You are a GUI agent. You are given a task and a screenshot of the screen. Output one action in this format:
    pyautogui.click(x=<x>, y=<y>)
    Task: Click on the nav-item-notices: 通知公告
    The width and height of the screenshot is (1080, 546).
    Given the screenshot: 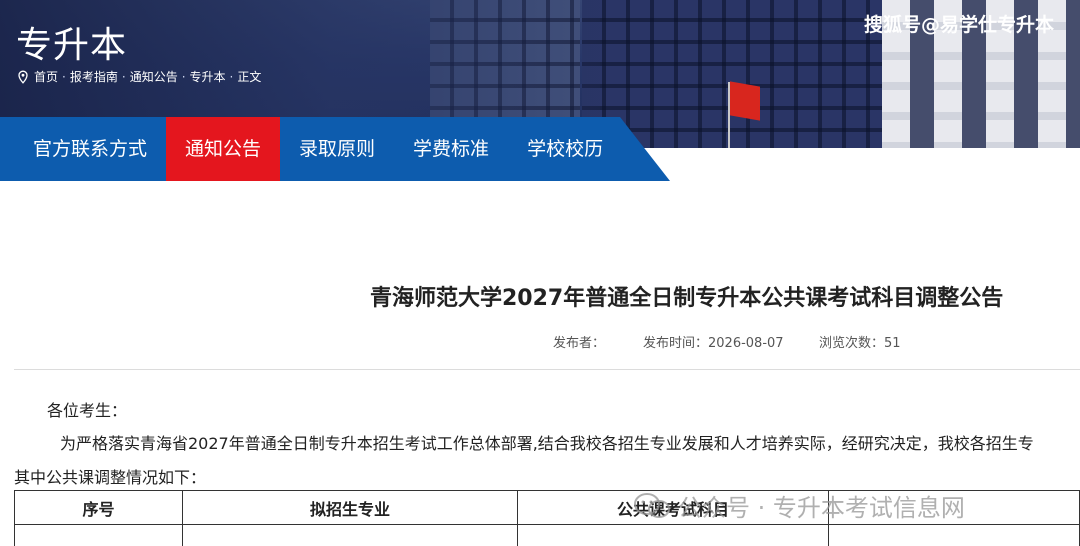 What is the action you would take?
    pyautogui.click(x=223, y=149)
    